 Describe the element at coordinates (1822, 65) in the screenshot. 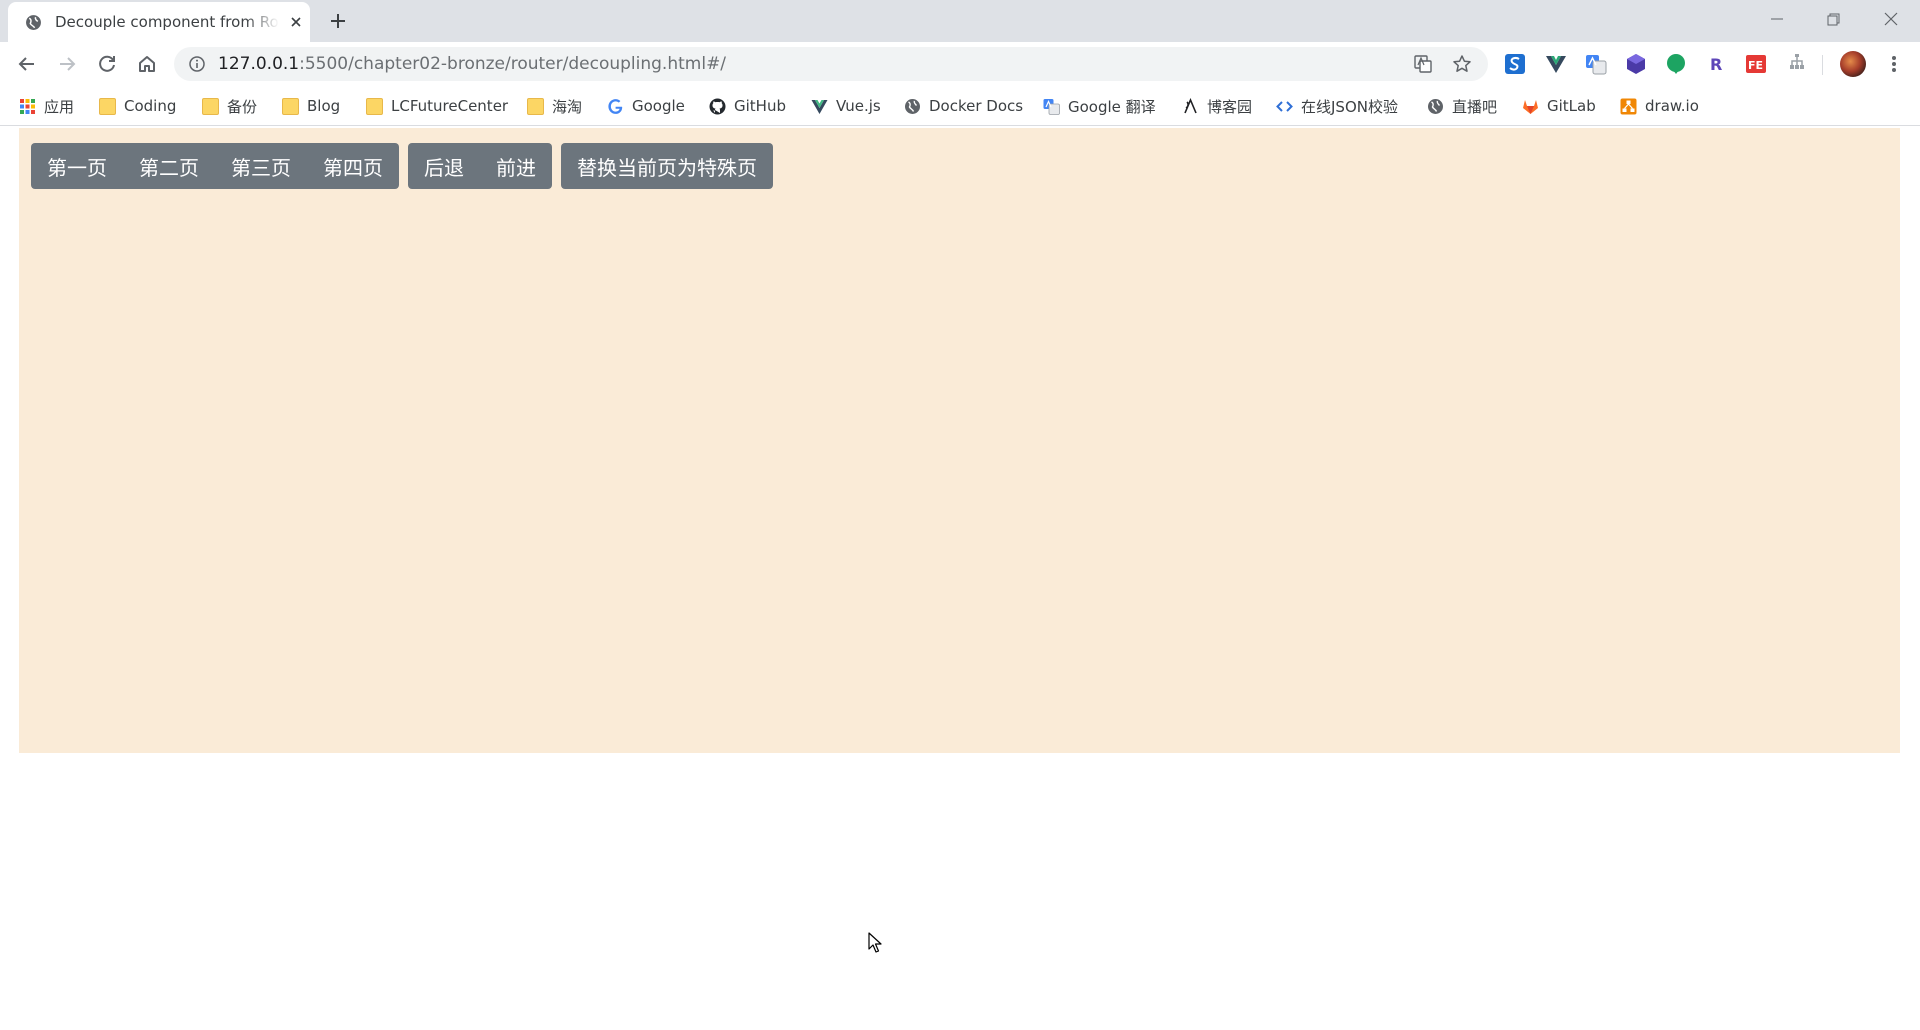

I see `toolbar-separator` at that location.